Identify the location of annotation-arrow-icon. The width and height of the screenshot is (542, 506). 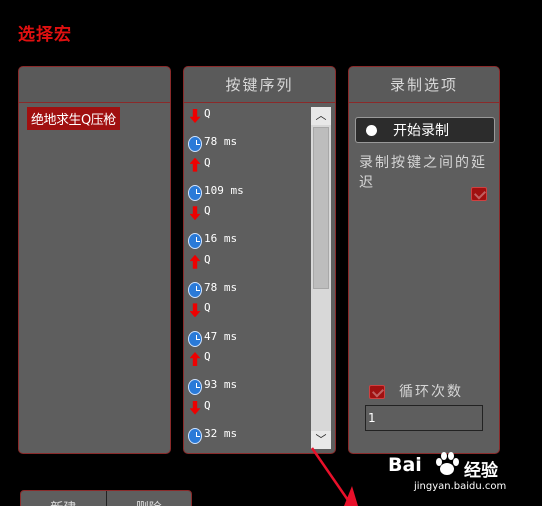
(334, 476).